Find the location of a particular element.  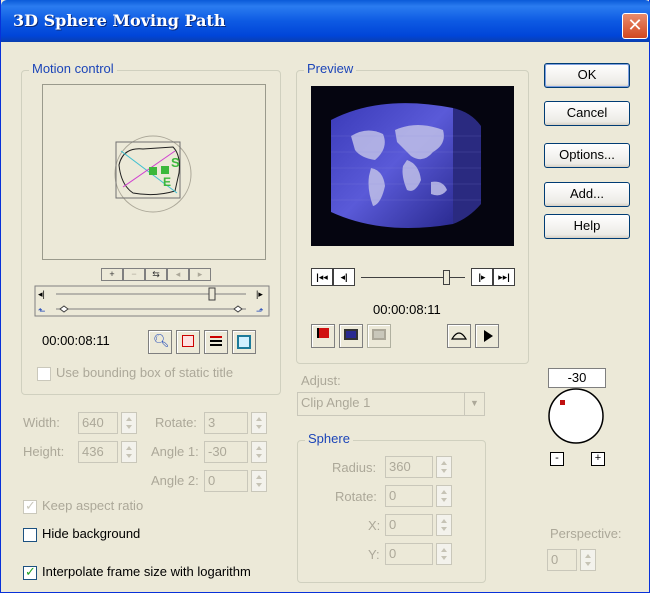

mask-button is located at coordinates (459, 336).